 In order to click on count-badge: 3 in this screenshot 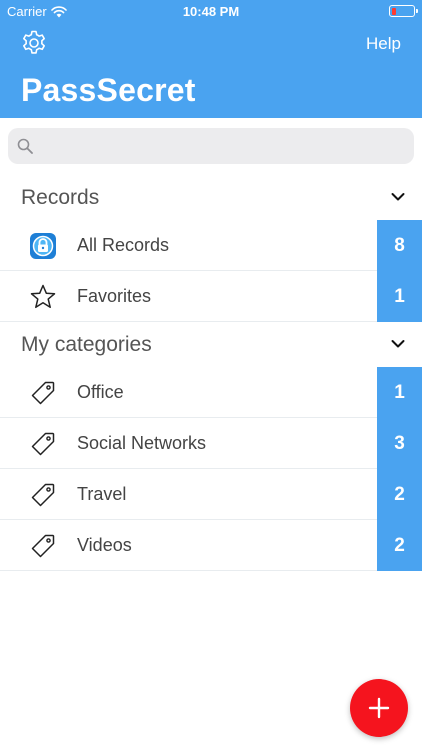, I will do `click(399, 443)`.